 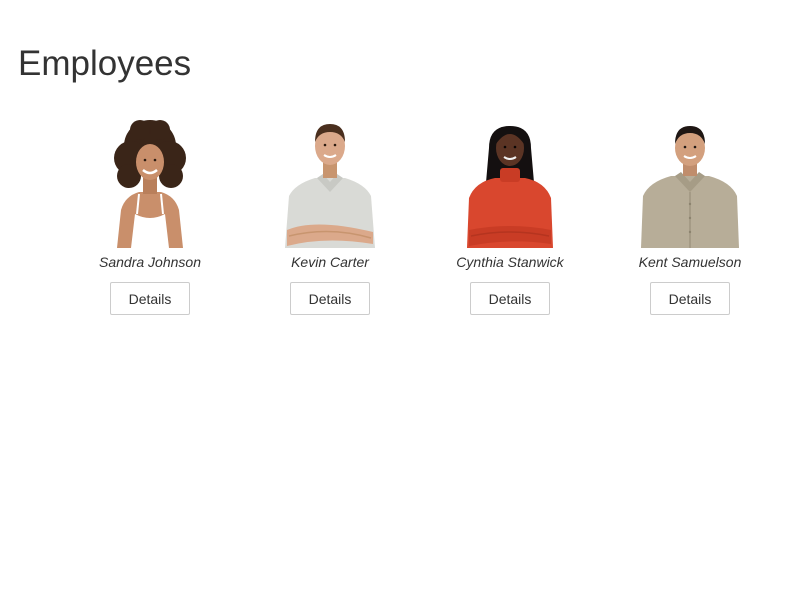 I want to click on employee-card: Sandra Johnson Details, so click(x=150, y=216).